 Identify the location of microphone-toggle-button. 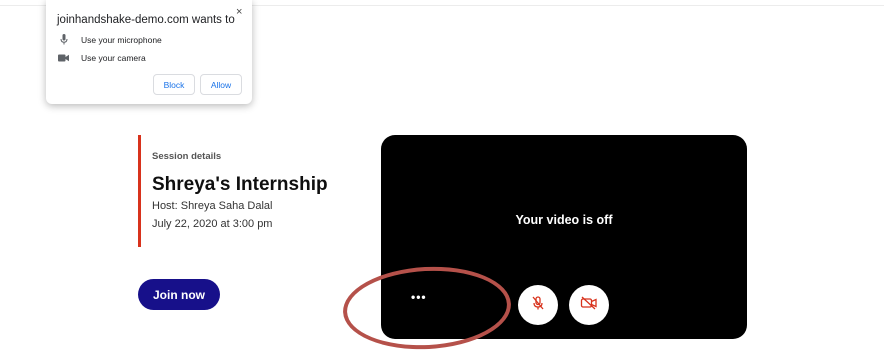
(538, 305).